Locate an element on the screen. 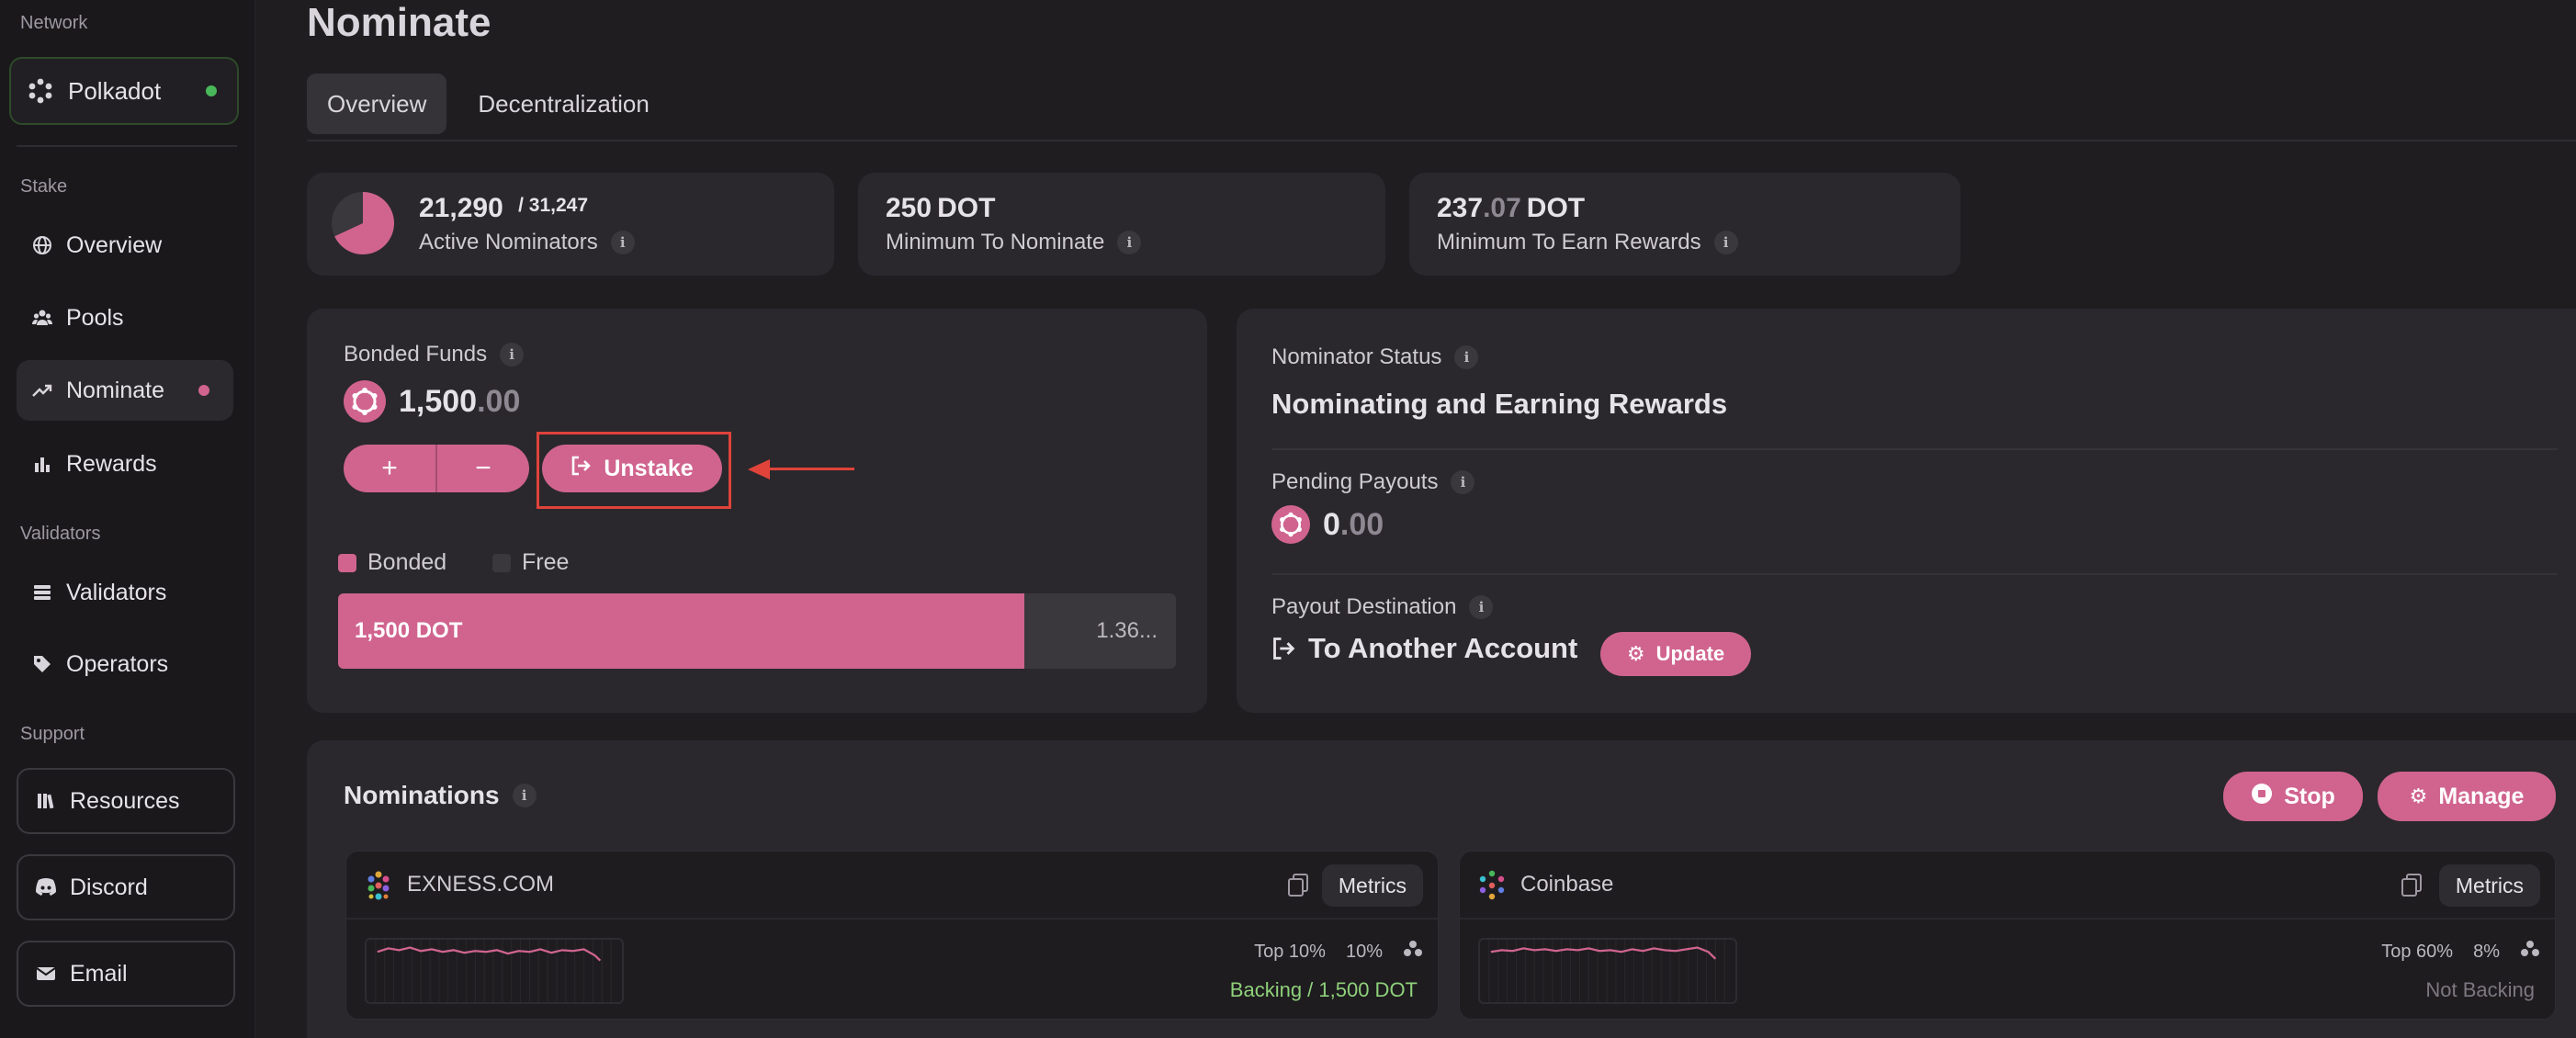 This screenshot has height=1038, width=2576. envelope-icon is located at coordinates (46, 974).